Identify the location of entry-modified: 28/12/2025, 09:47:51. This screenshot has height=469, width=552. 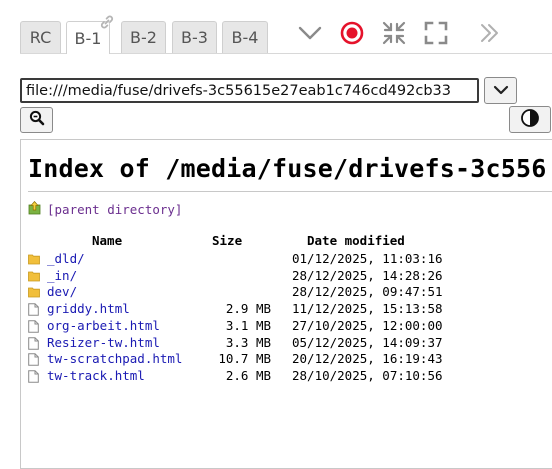
(367, 292).